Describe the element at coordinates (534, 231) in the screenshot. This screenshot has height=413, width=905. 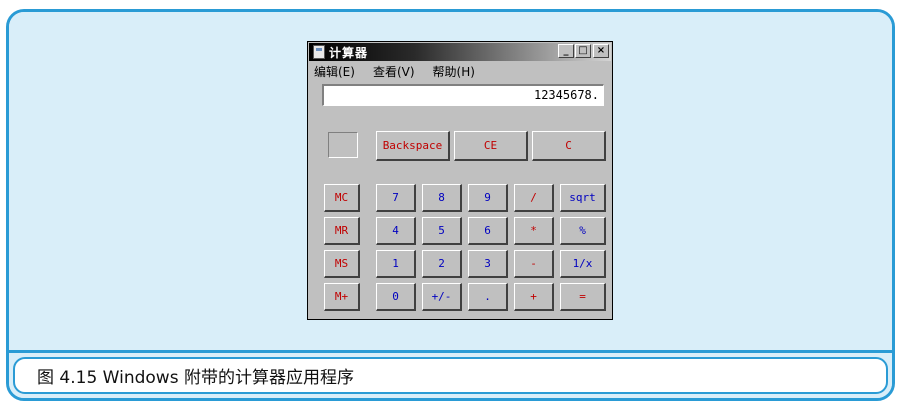
I see `multiply-button: *` at that location.